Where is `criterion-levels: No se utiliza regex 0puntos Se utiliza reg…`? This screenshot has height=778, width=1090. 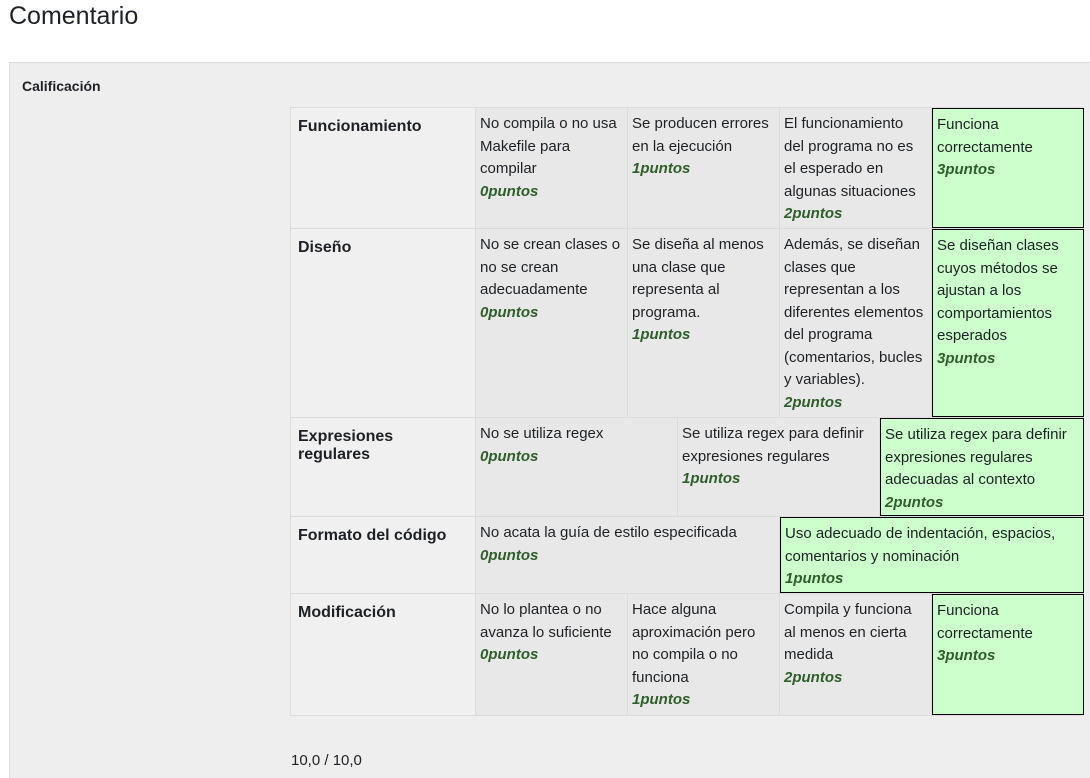 criterion-levels: No se utiliza regex 0puntos Se utiliza reg… is located at coordinates (780, 467).